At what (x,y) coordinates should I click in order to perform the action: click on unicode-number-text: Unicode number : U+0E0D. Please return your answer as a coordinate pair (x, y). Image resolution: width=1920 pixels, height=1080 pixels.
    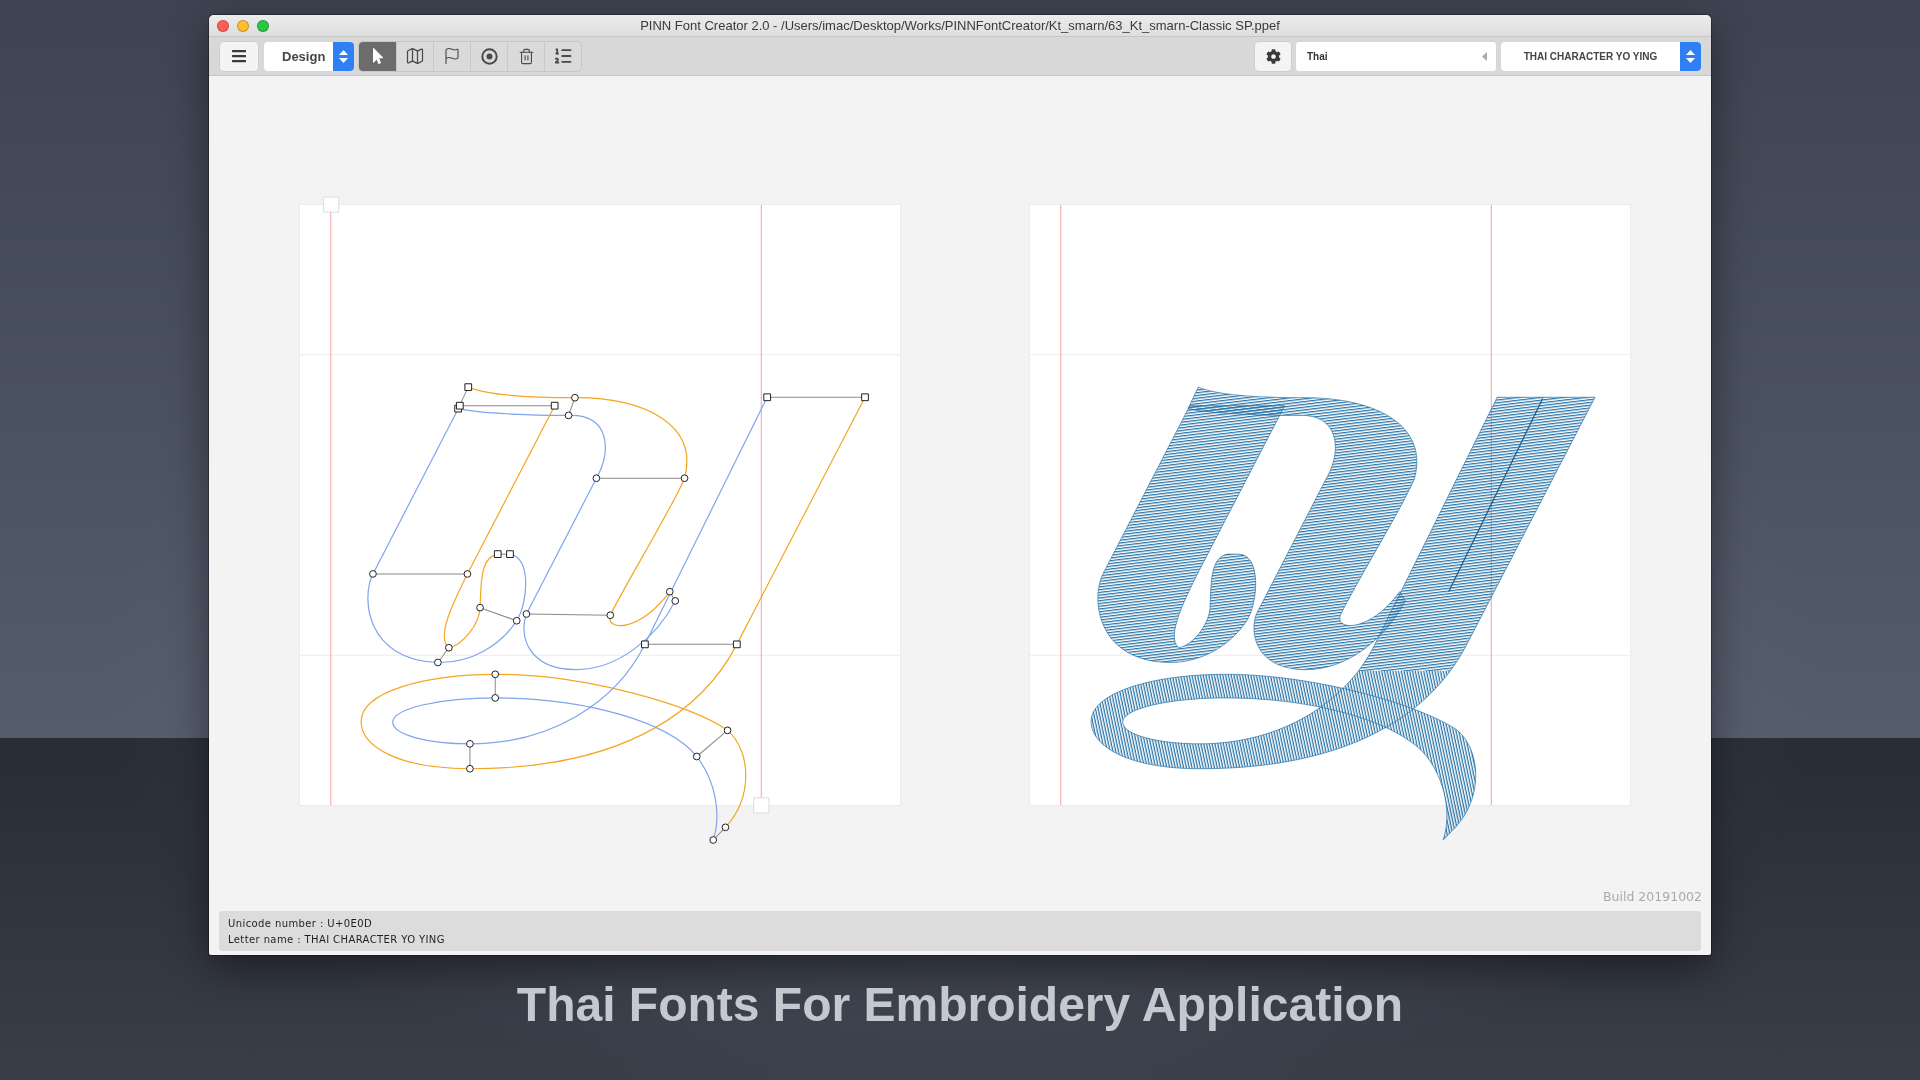
    Looking at the image, I should click on (301, 924).